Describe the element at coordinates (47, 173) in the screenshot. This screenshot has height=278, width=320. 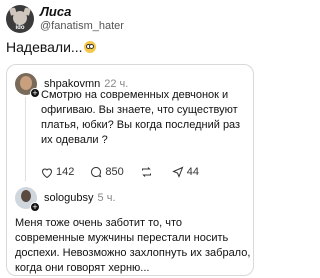
I see `heart-icon` at that location.